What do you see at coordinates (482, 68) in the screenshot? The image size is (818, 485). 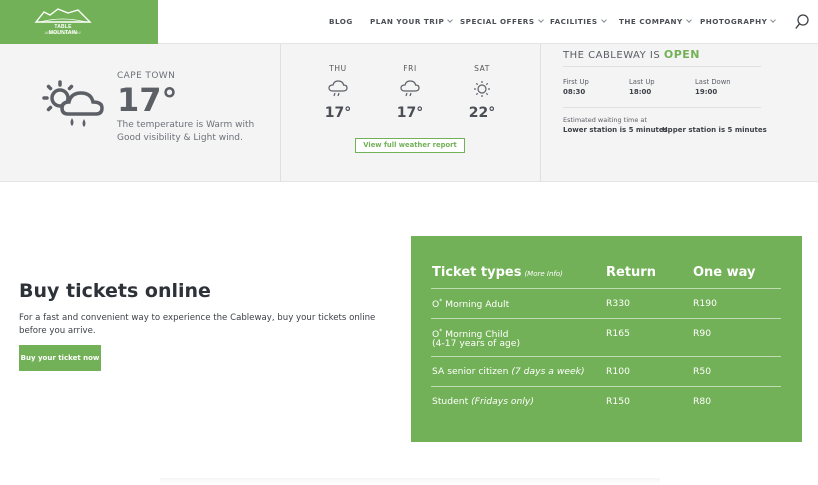 I see `forecast-day: SAT` at bounding box center [482, 68].